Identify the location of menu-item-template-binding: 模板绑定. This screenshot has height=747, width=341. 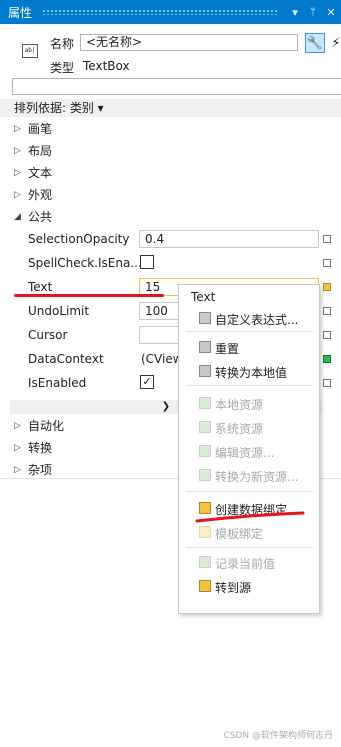
(249, 532).